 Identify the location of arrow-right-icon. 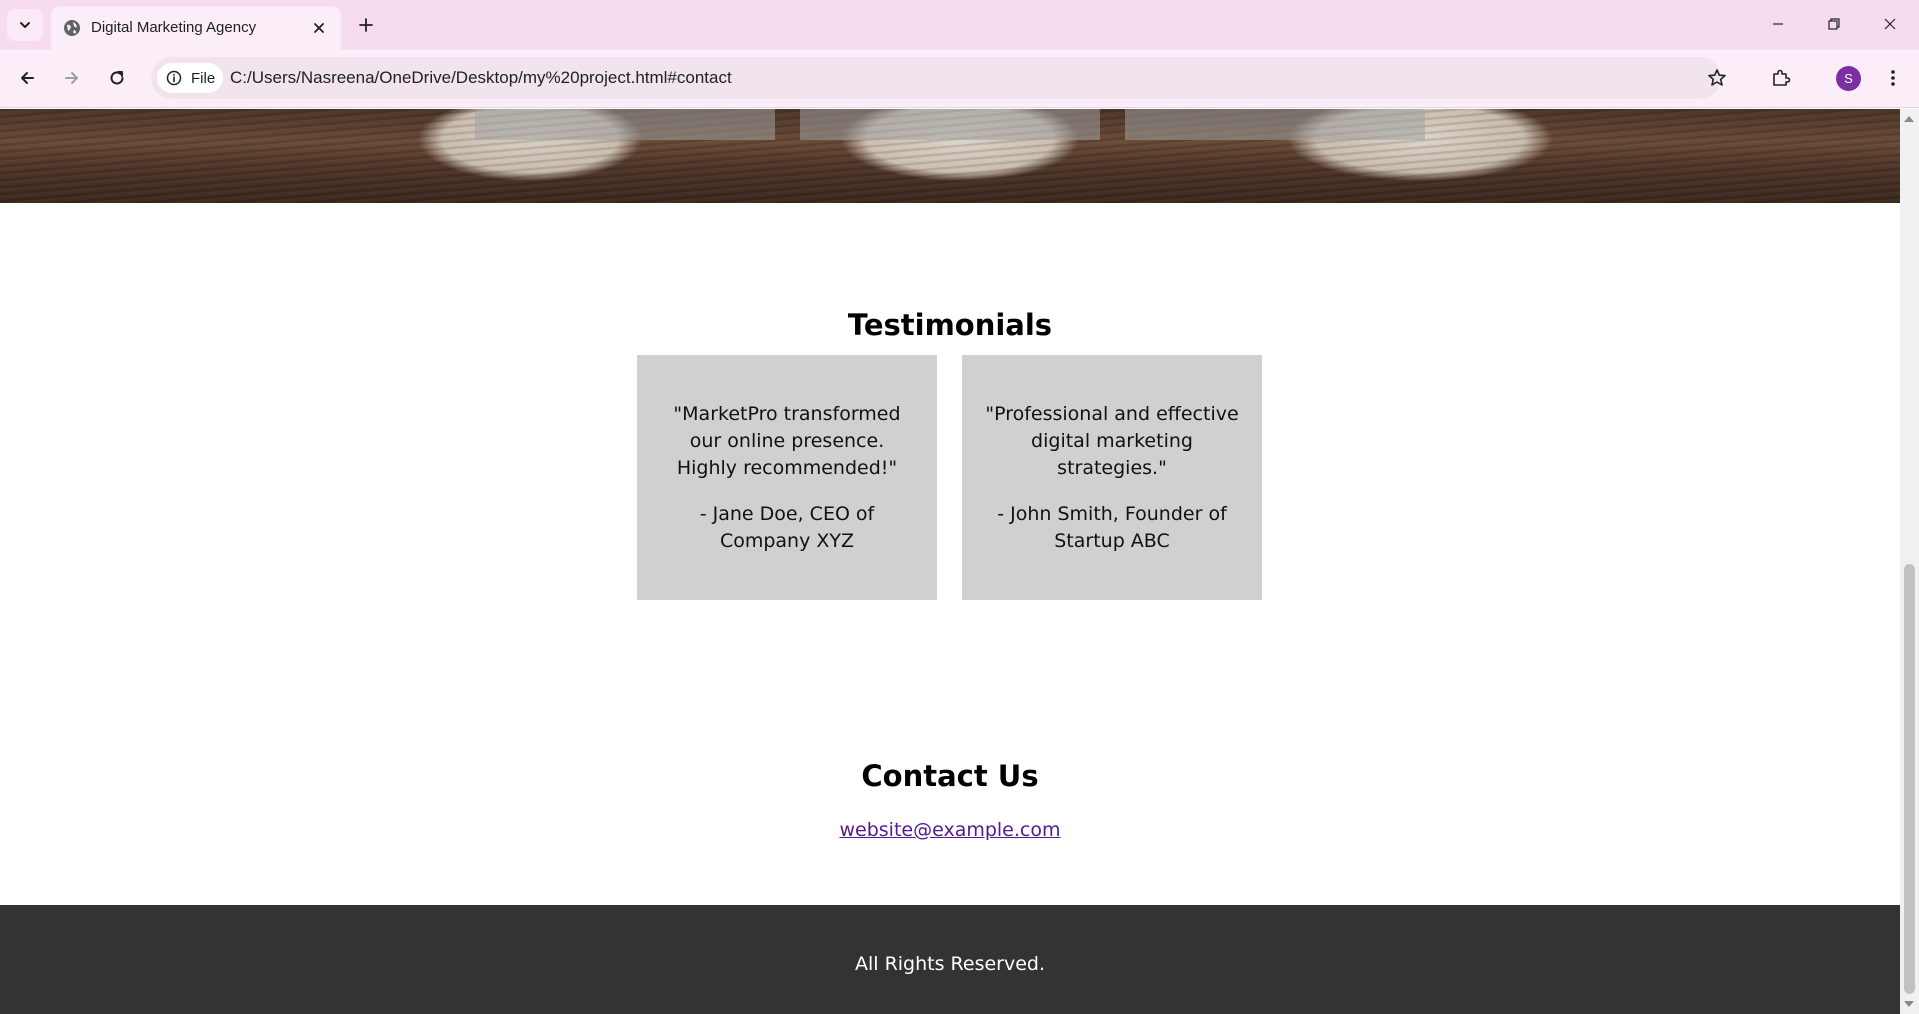
(71, 78).